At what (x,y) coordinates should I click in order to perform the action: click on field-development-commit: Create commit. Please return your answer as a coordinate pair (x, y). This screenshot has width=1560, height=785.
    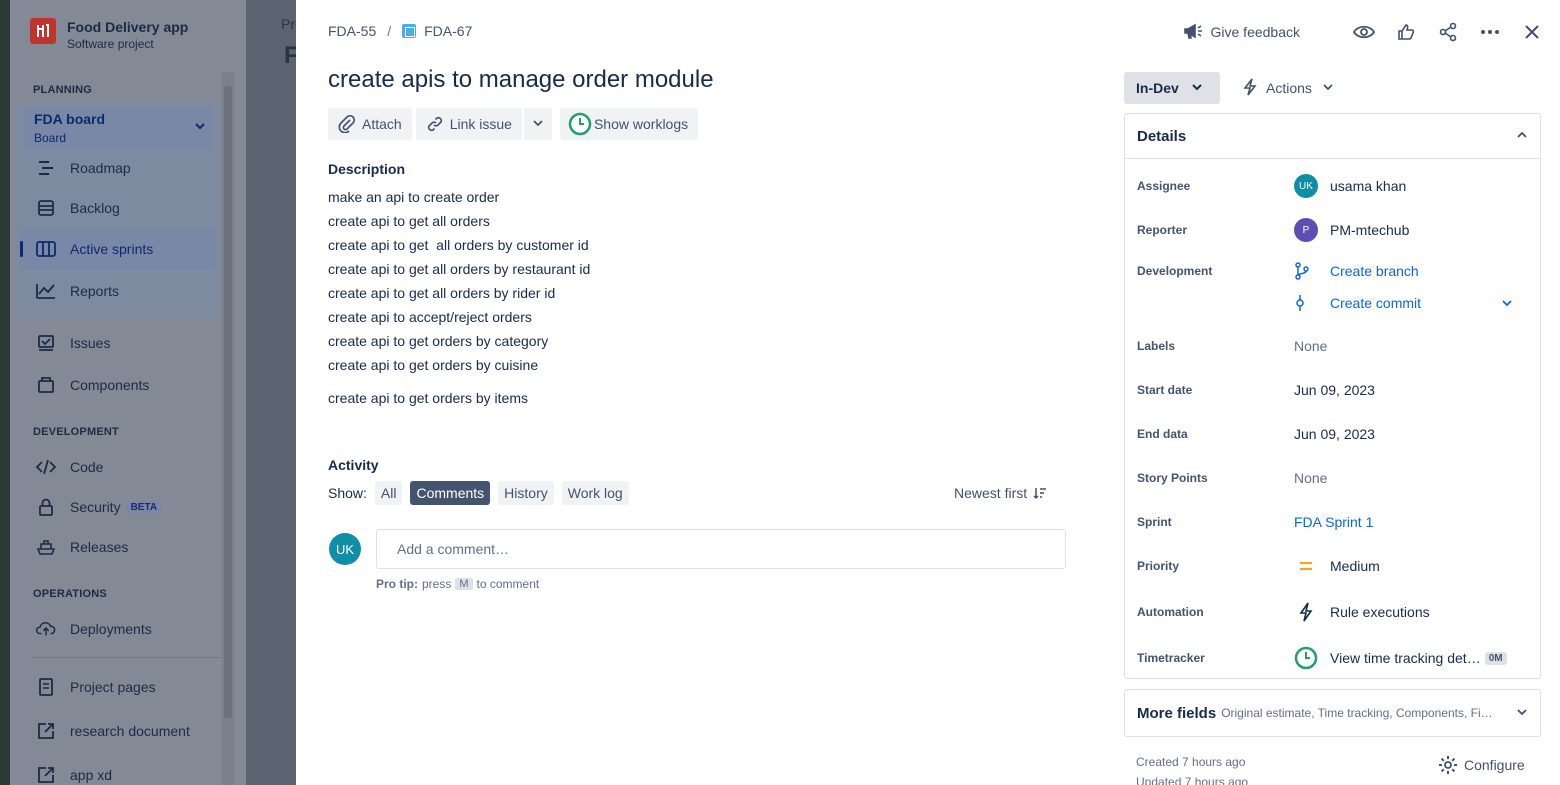
    Looking at the image, I should click on (1325, 303).